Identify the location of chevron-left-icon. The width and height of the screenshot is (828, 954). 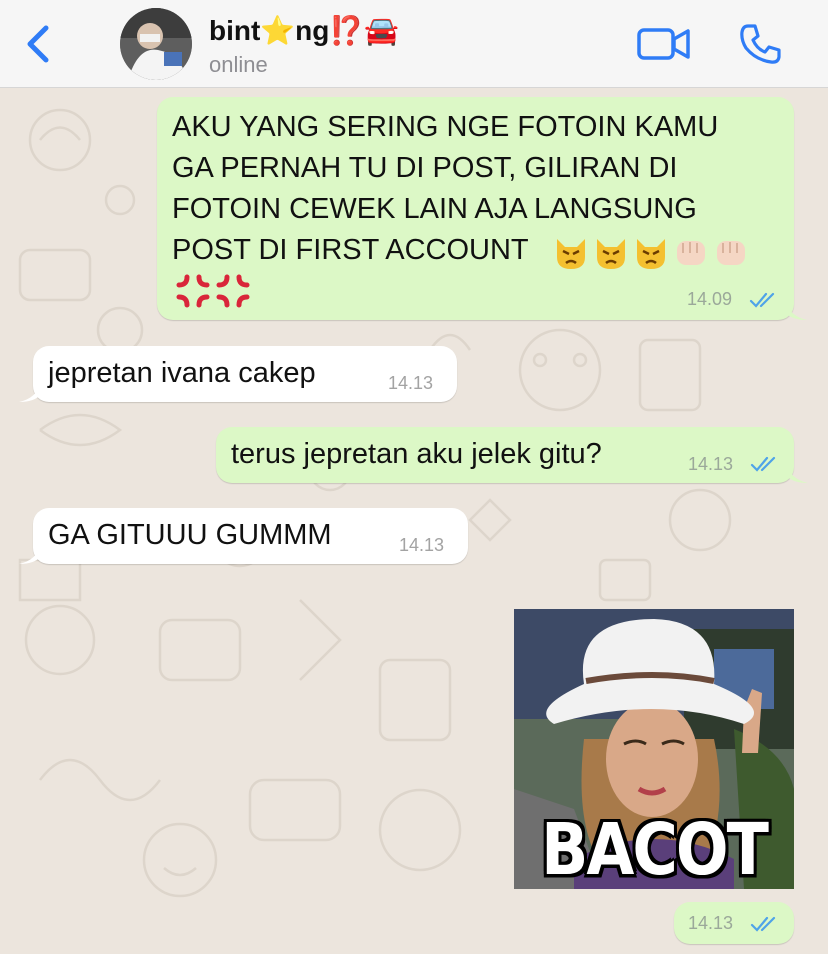
(39, 44).